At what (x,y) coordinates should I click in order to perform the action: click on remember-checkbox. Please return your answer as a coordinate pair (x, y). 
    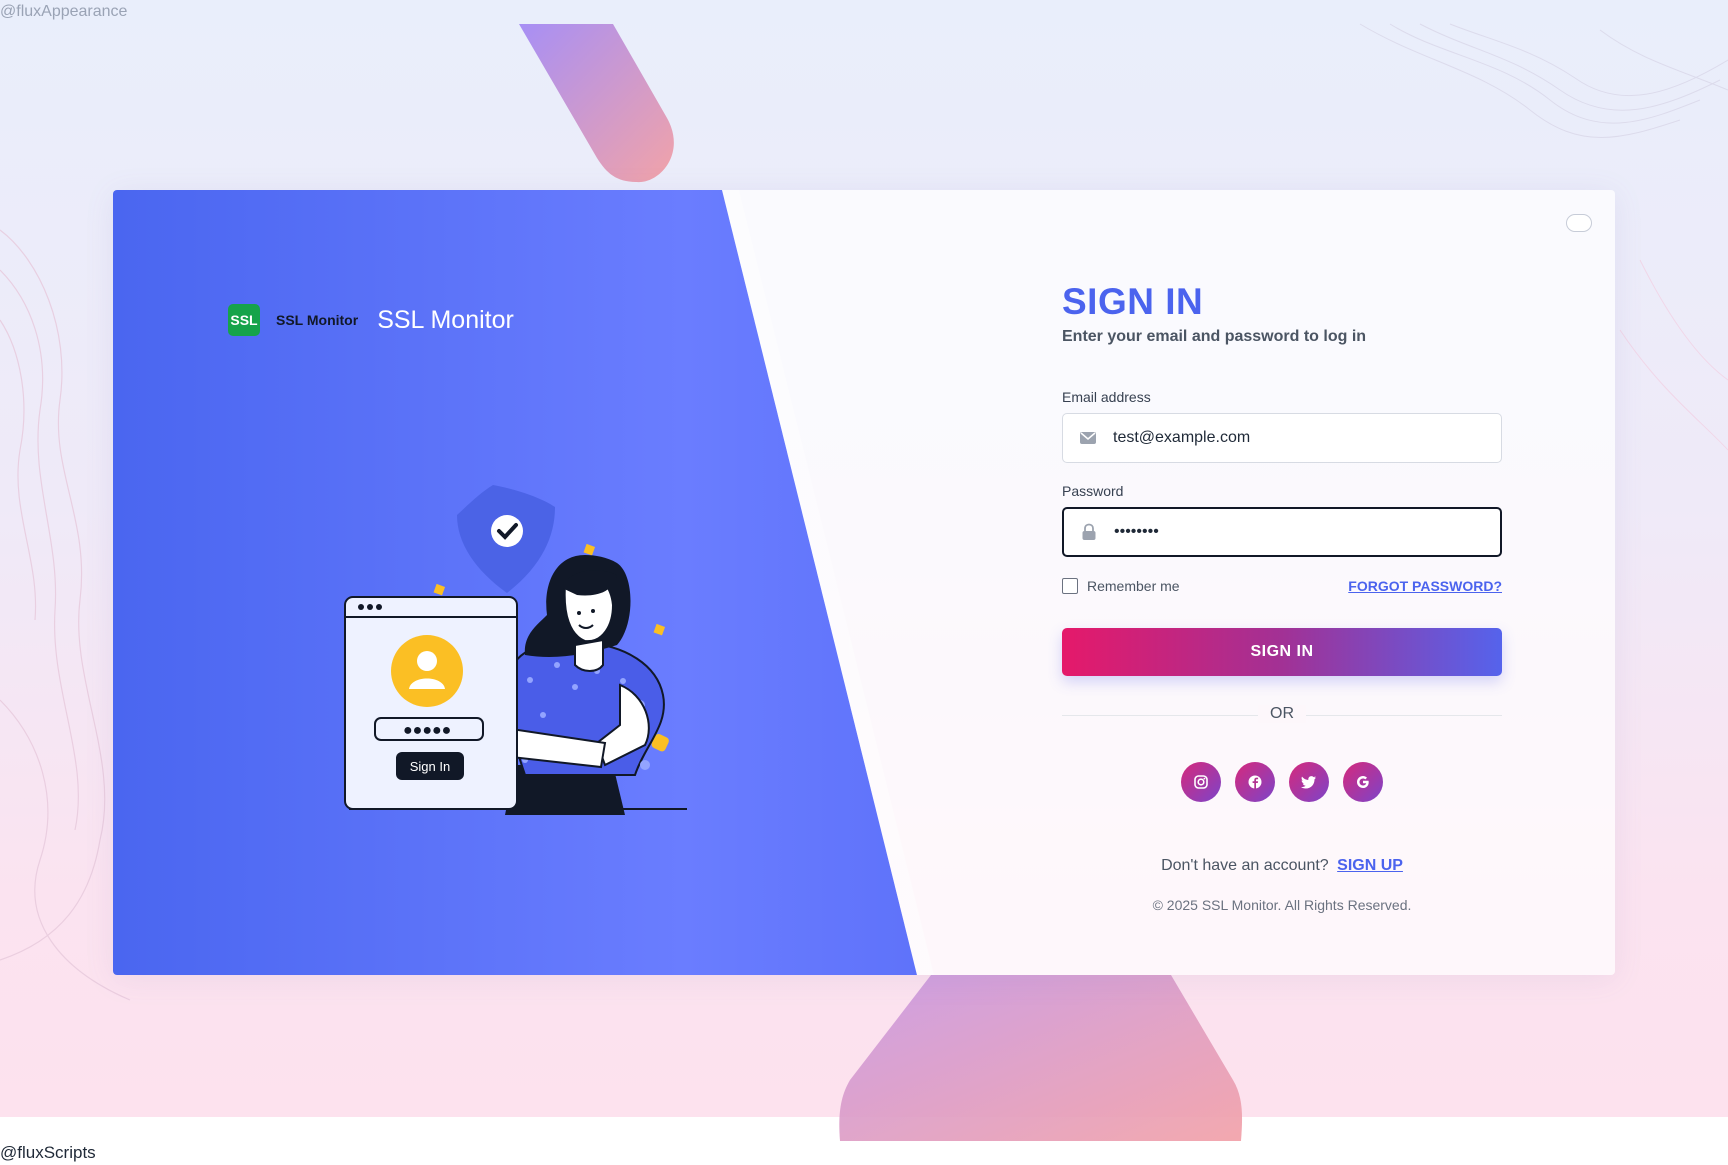
    Looking at the image, I should click on (1070, 586).